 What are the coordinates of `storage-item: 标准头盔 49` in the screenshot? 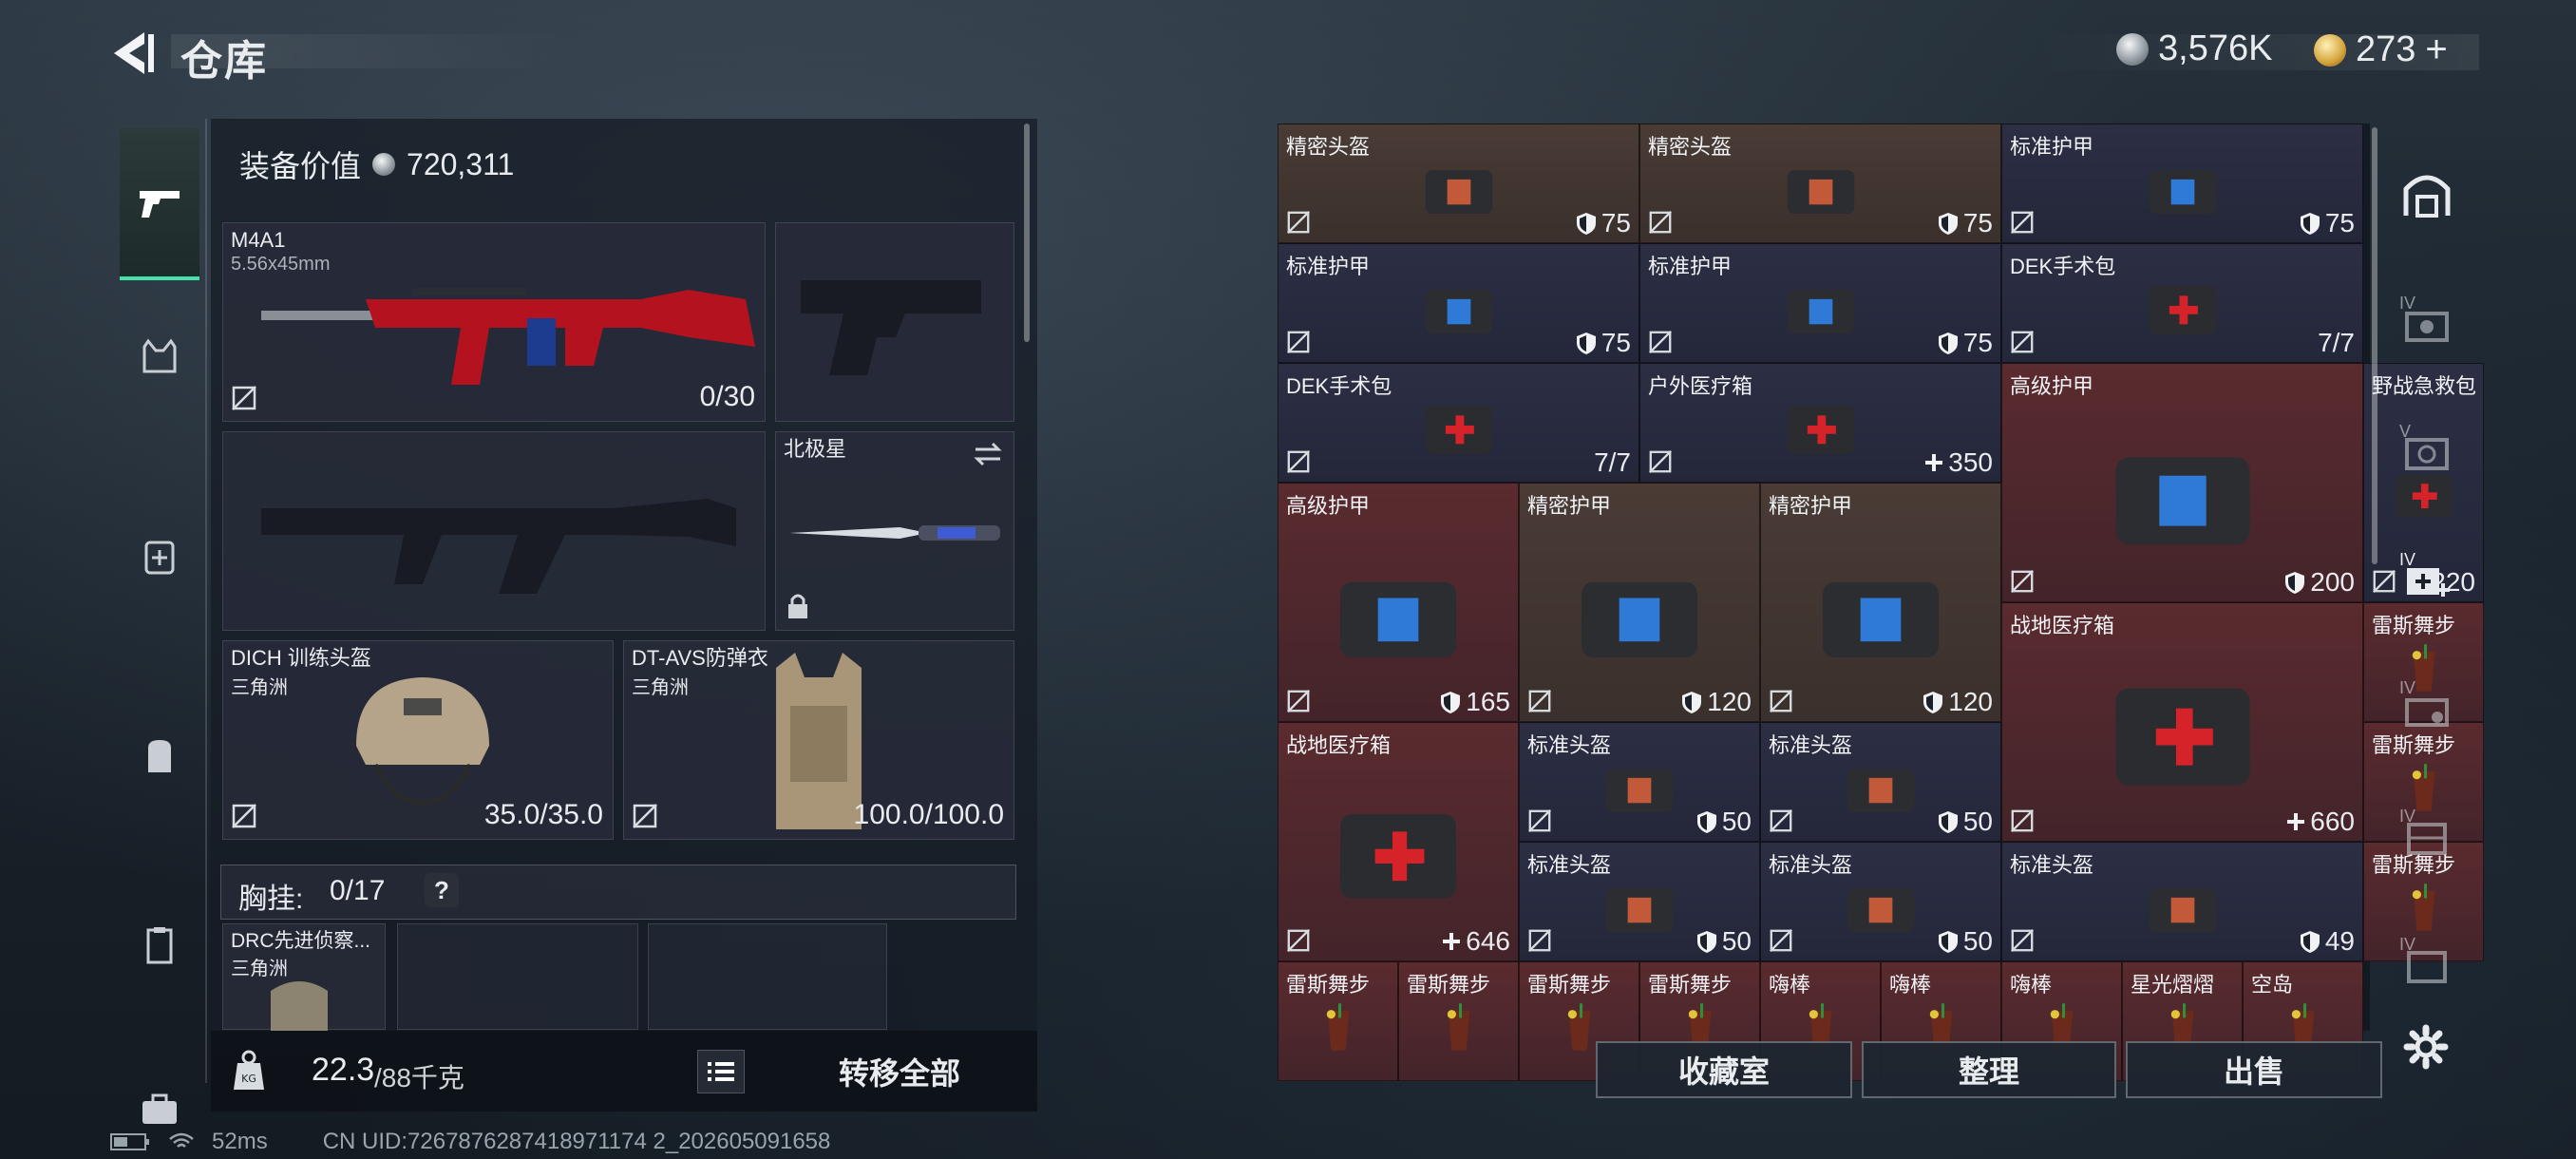 It's located at (2182, 901).